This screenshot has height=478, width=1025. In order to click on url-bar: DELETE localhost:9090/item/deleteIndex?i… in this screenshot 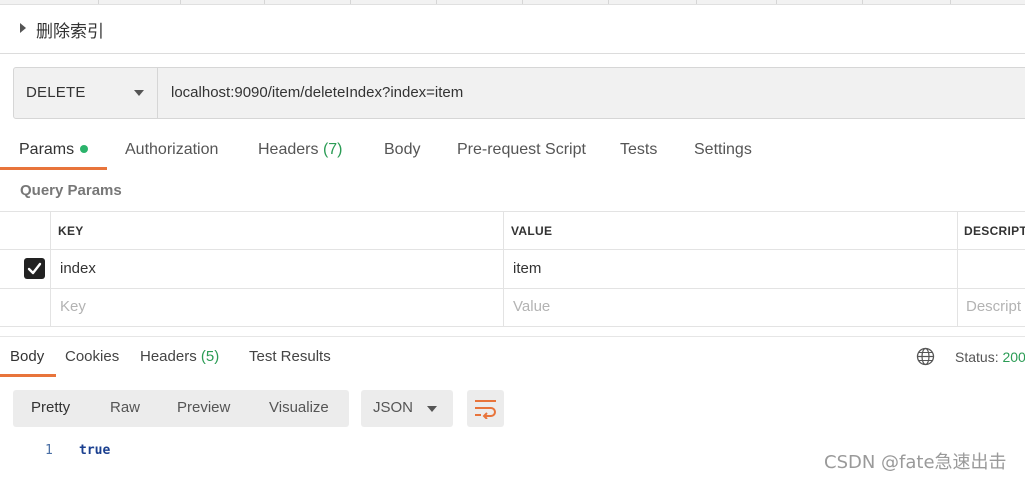, I will do `click(519, 93)`.